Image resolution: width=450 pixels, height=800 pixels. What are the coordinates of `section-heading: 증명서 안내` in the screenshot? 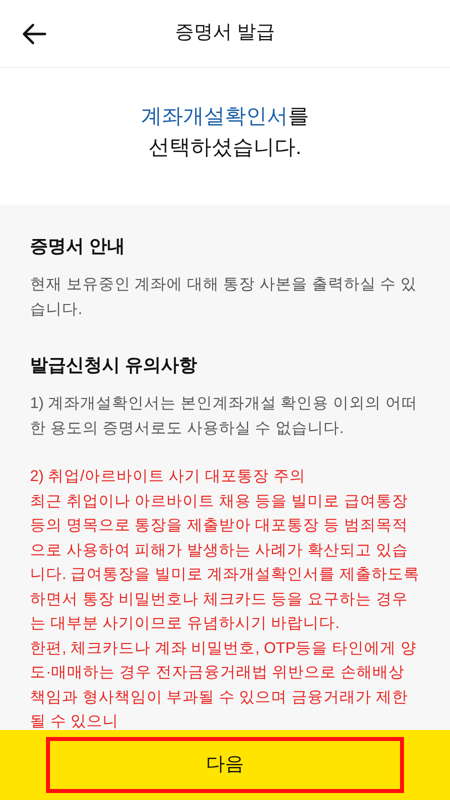 It's located at (78, 246).